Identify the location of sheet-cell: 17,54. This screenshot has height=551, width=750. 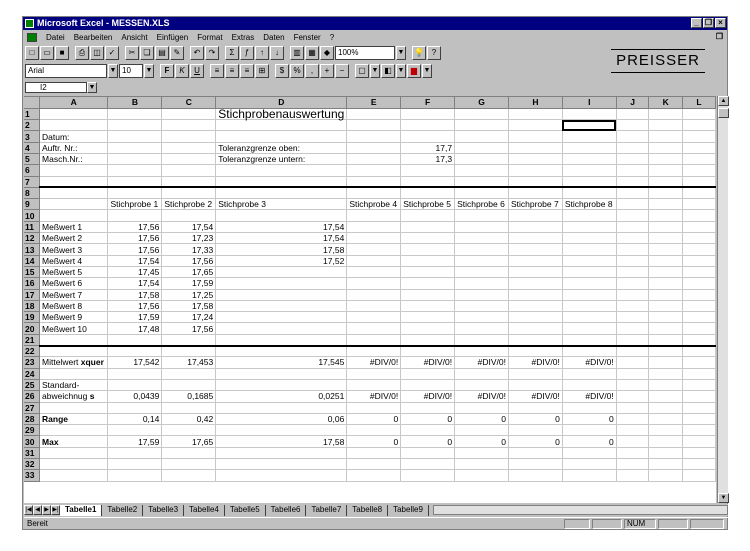
(281, 238).